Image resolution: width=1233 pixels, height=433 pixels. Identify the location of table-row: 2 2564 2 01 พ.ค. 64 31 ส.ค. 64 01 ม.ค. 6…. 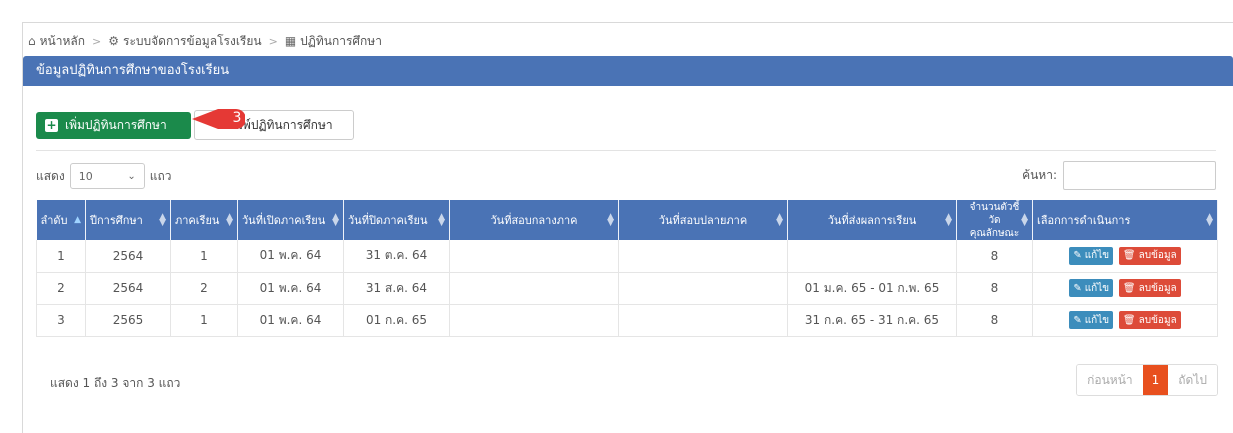
(627, 288).